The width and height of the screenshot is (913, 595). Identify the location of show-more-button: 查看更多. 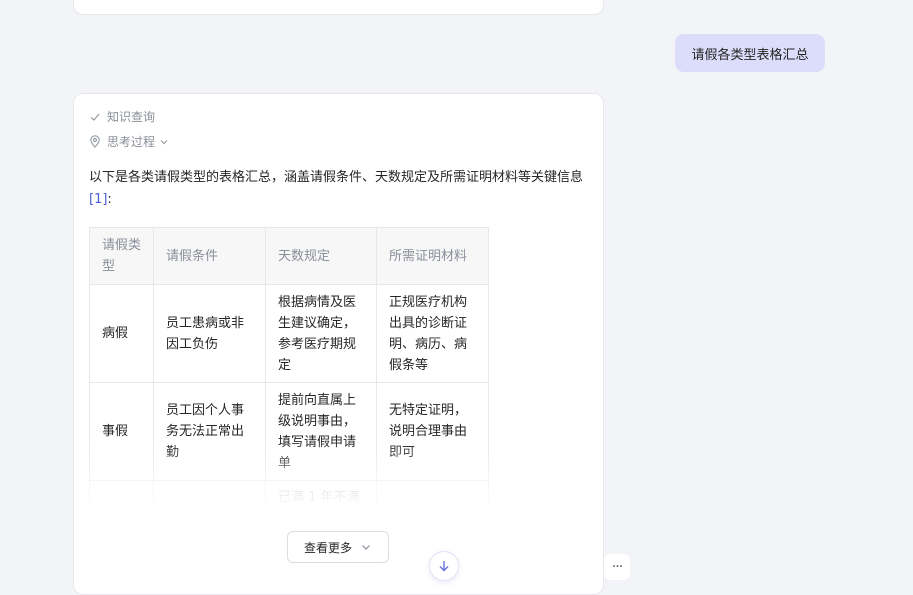
(338, 547).